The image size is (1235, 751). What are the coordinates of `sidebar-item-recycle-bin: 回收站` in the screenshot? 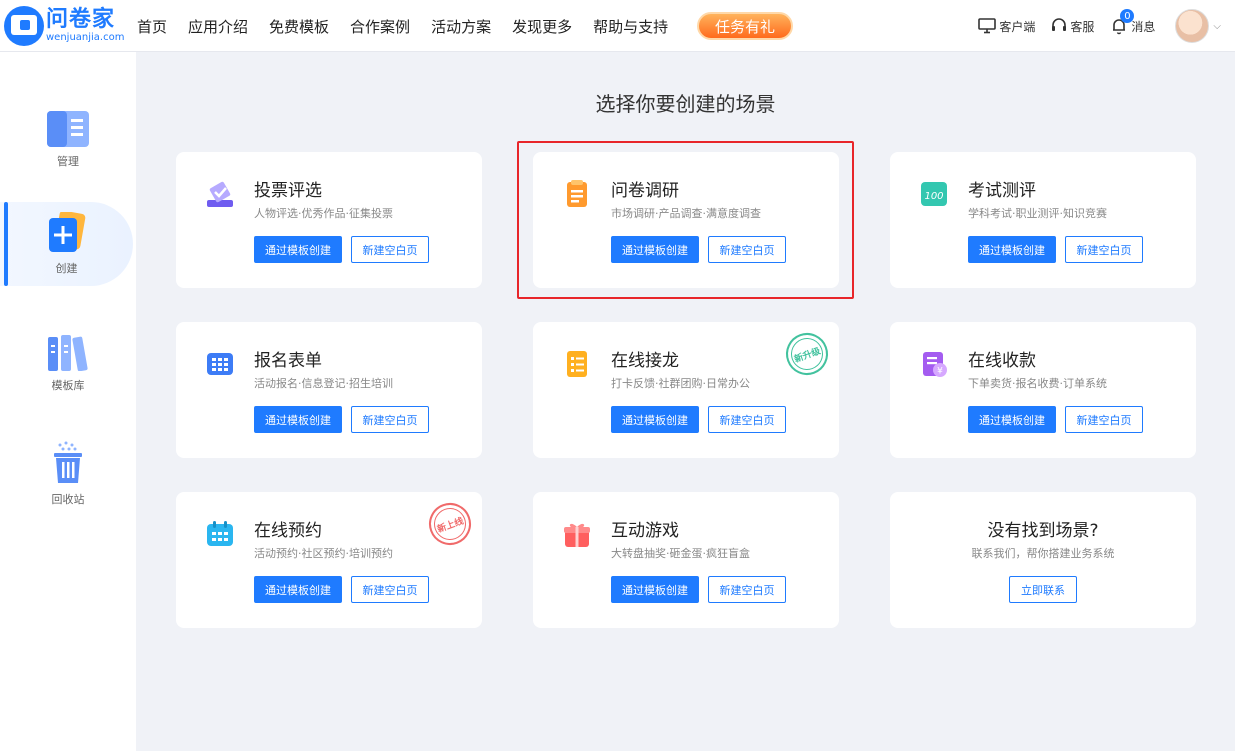 It's located at (68, 474).